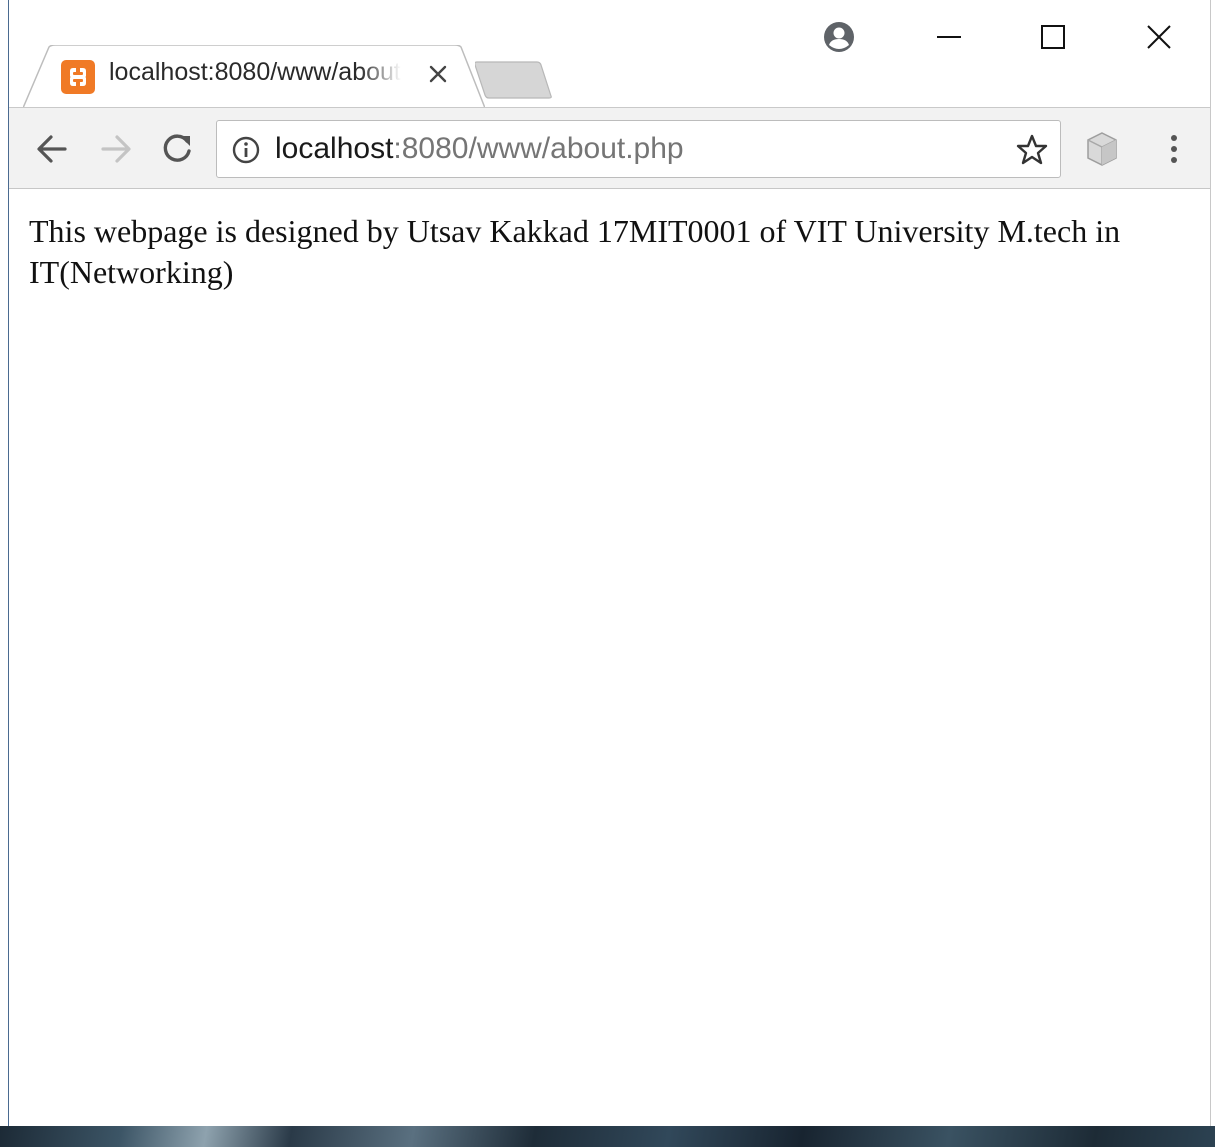  What do you see at coordinates (538, 148) in the screenshot?
I see `url-path: :8080/www/about.php` at bounding box center [538, 148].